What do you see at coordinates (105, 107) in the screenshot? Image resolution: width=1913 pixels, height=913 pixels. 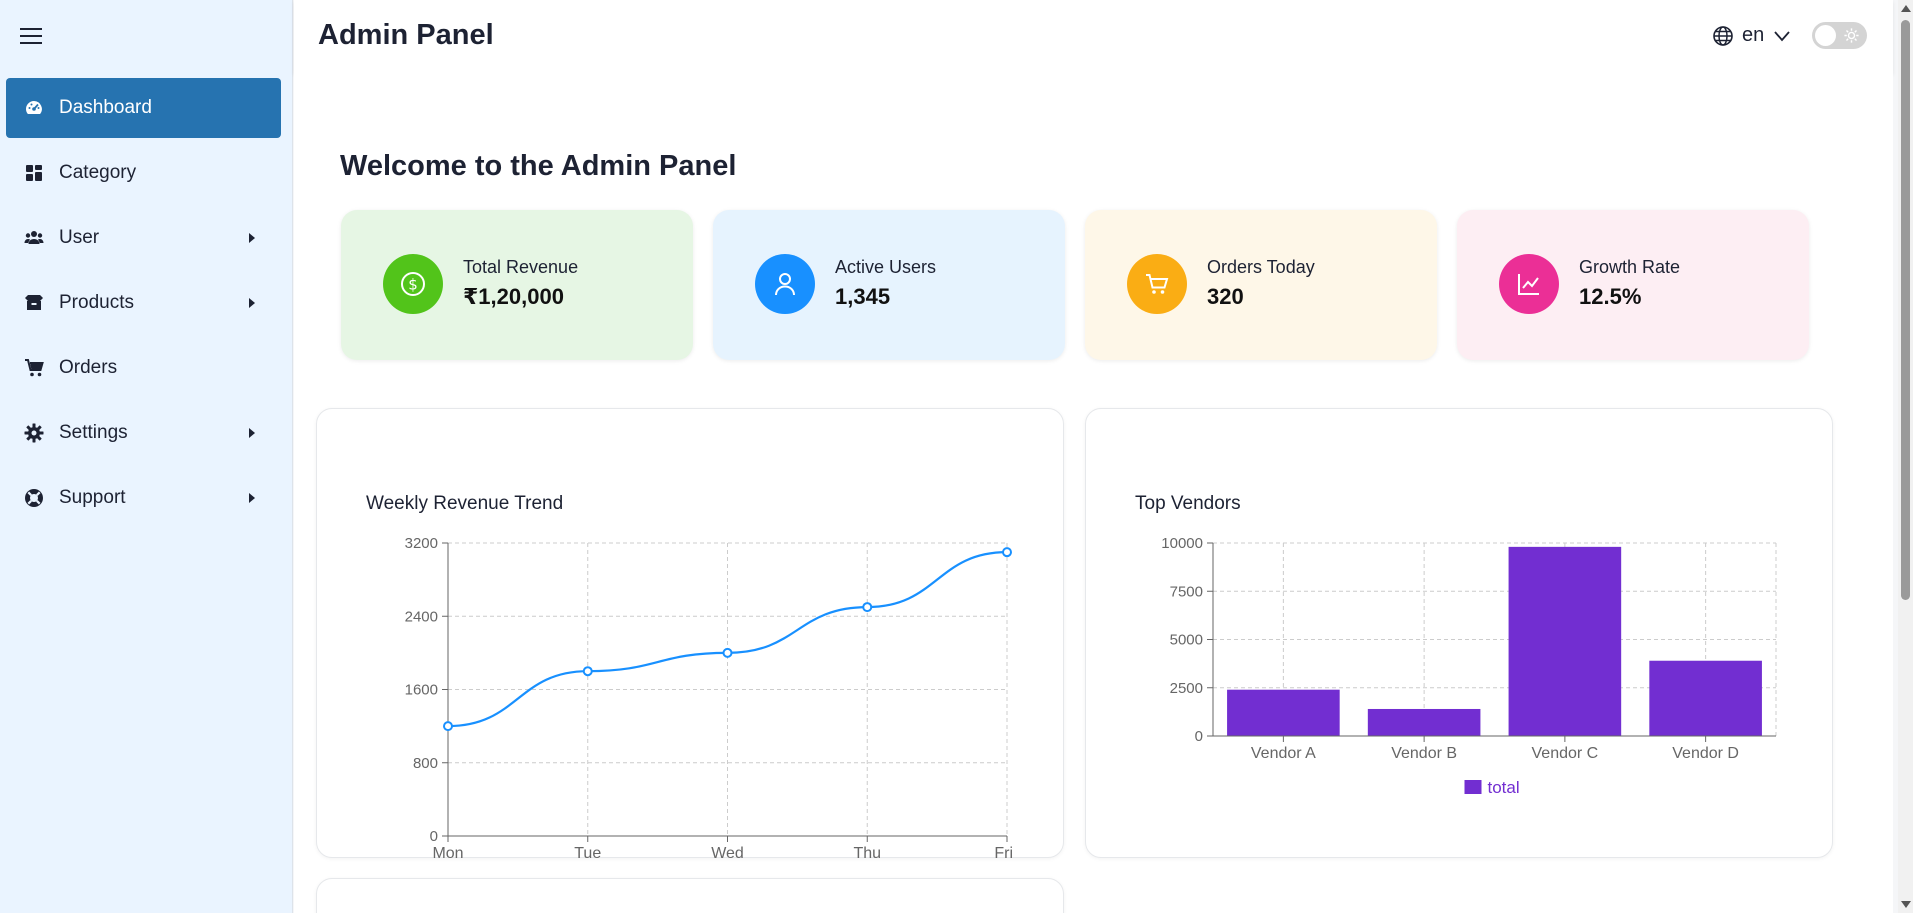 I see `sidebar-item-label: Dashboard` at bounding box center [105, 107].